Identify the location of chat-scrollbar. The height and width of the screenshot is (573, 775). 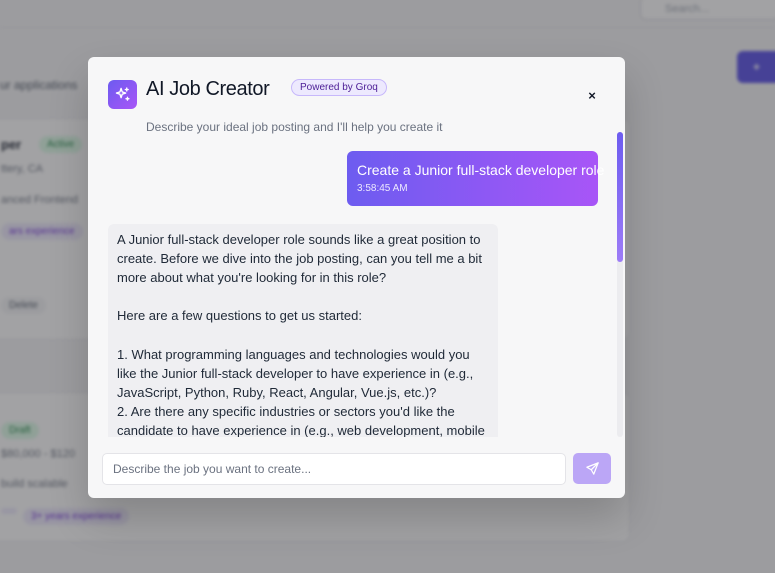
(620, 284).